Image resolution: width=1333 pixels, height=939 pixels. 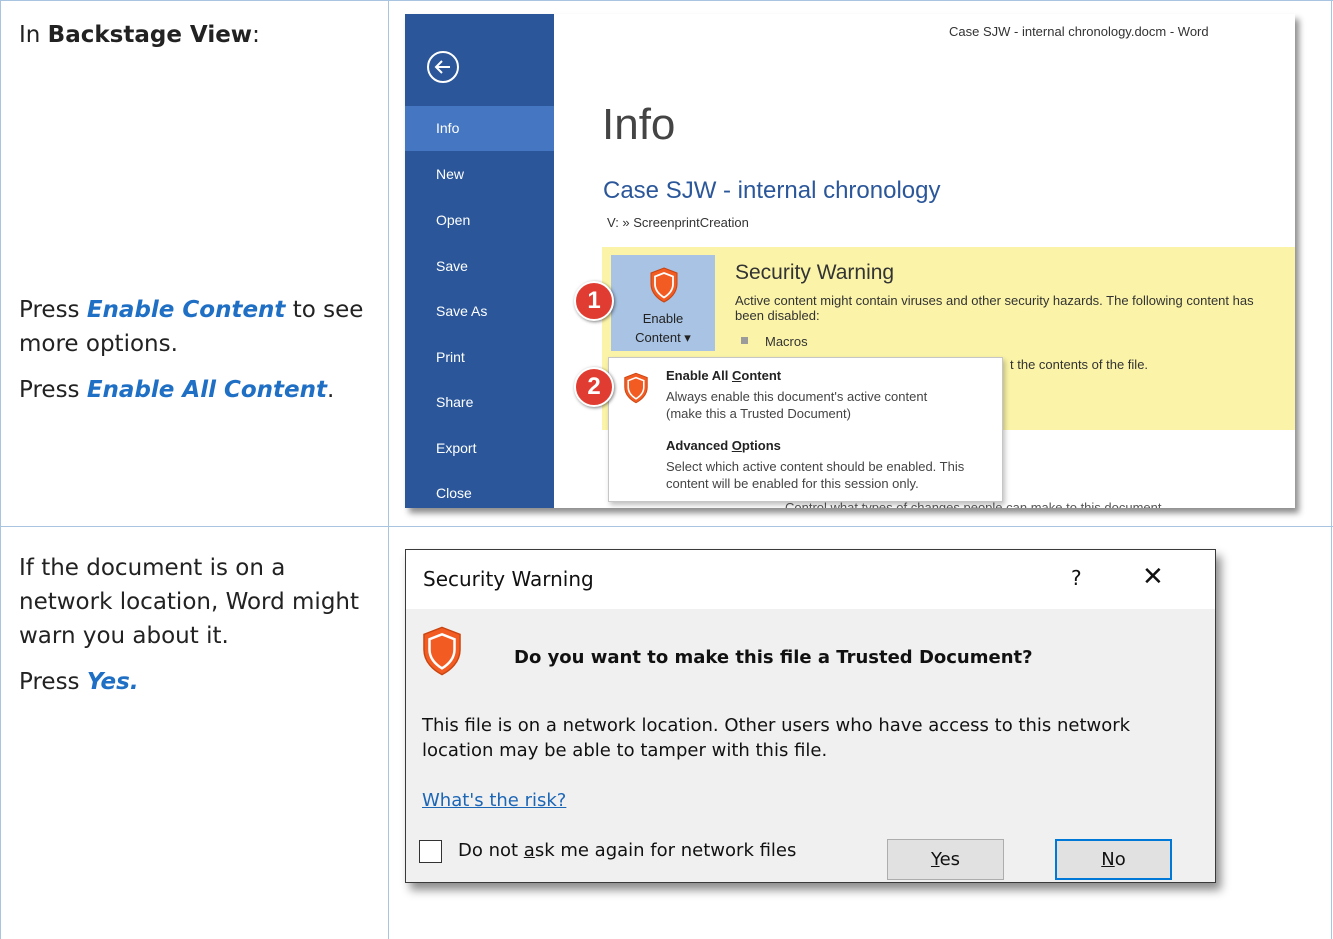 I want to click on table-column-divider, so click(x=388, y=469).